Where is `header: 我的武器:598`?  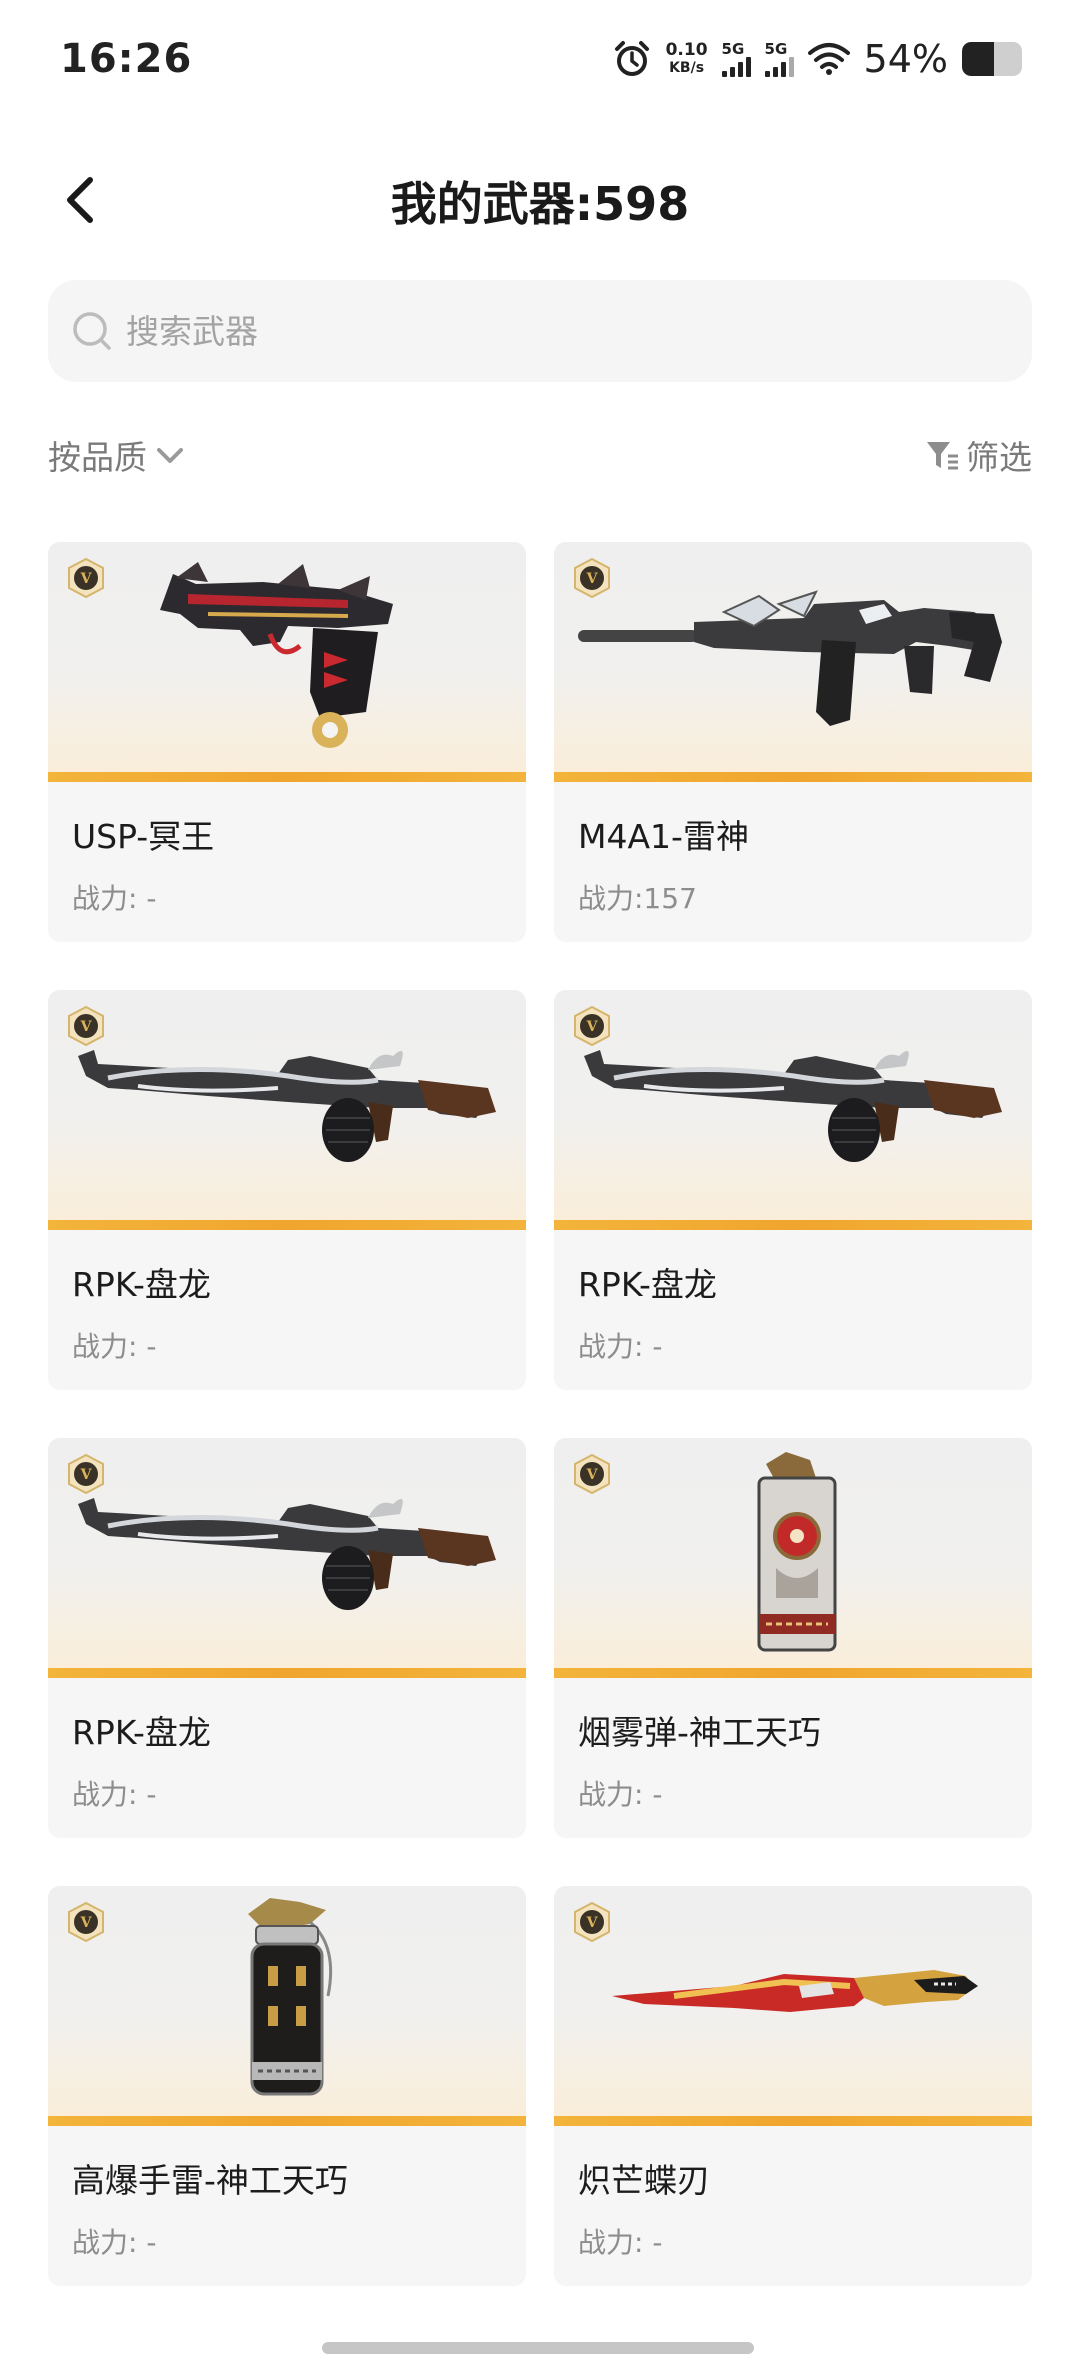
header: 我的武器:598 is located at coordinates (540, 200).